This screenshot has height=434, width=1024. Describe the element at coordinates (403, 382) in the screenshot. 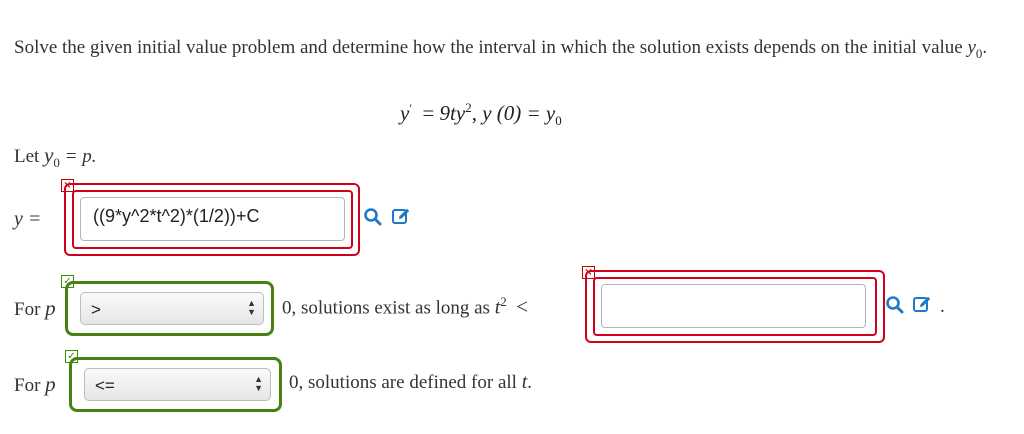

I see `negative-text-after: 0, solutions are defined for all` at that location.